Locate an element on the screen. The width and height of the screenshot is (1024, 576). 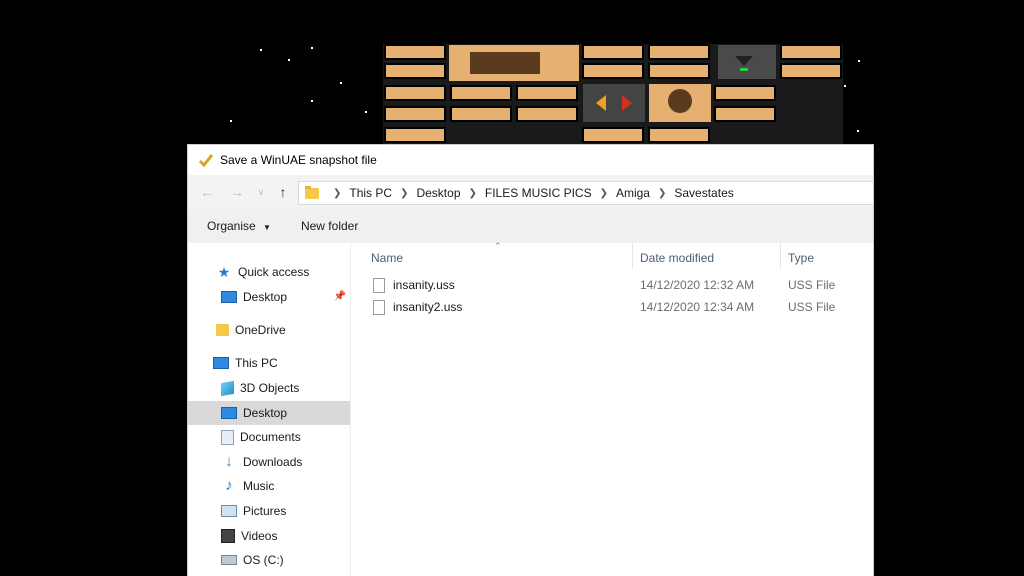
sidebar-item-label: Music is located at coordinates (259, 486).